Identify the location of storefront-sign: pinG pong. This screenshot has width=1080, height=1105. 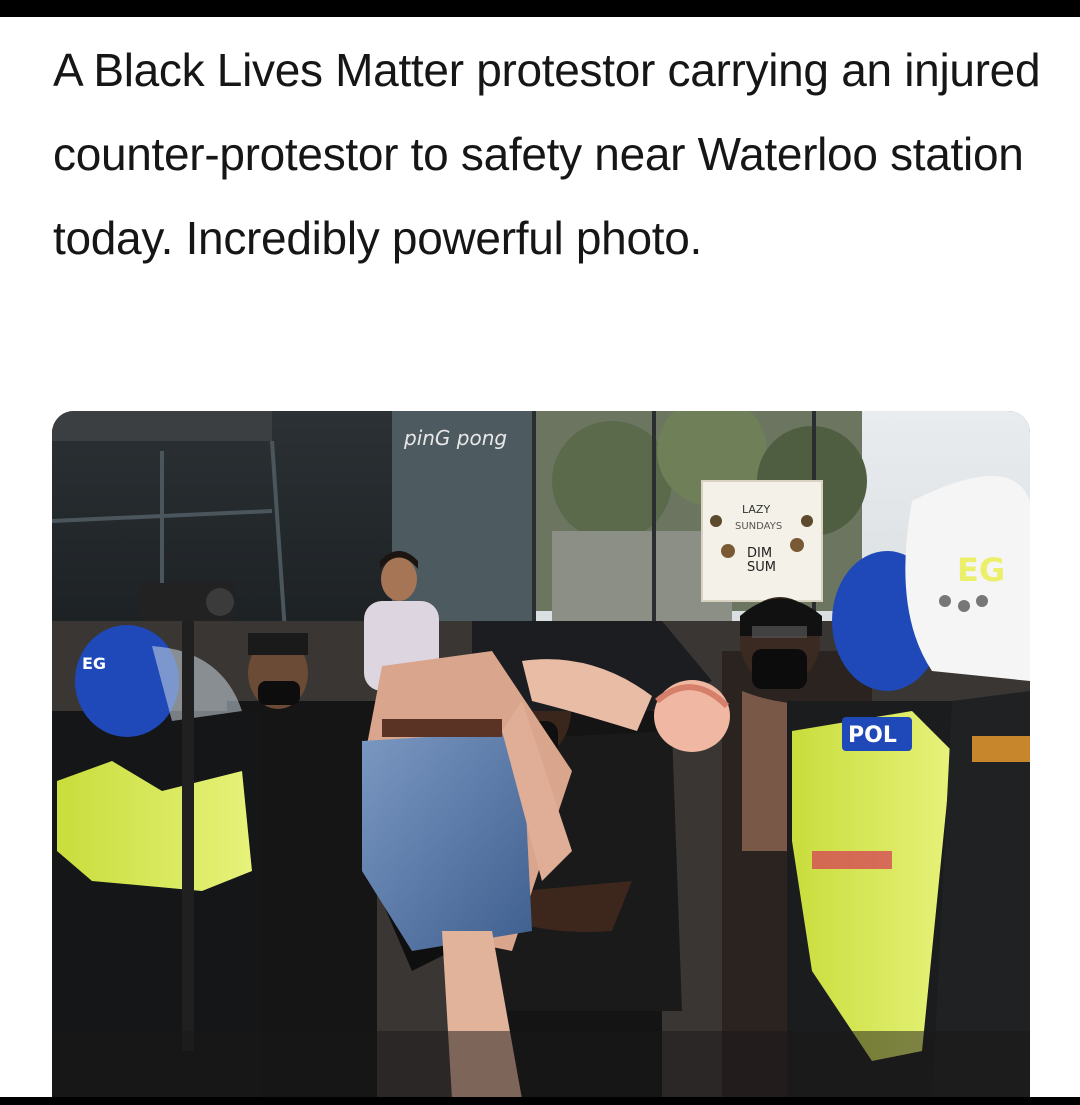
(455, 438).